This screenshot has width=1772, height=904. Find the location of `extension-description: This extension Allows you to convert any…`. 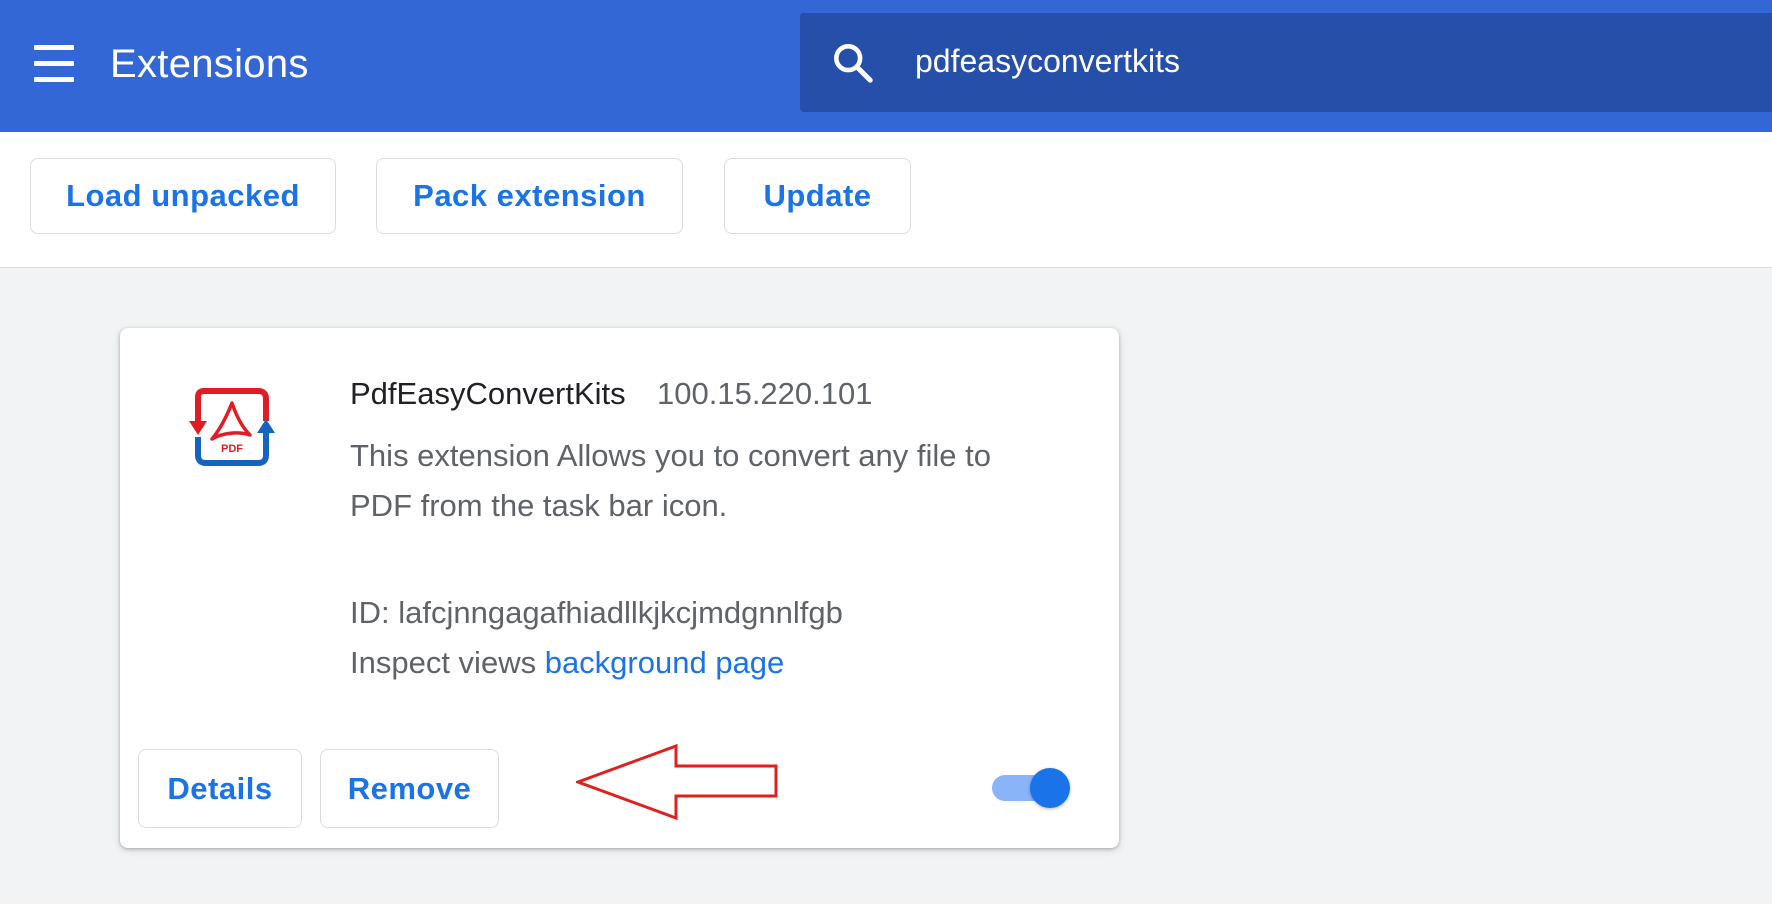

extension-description: This extension Allows you to convert any… is located at coordinates (670, 480).